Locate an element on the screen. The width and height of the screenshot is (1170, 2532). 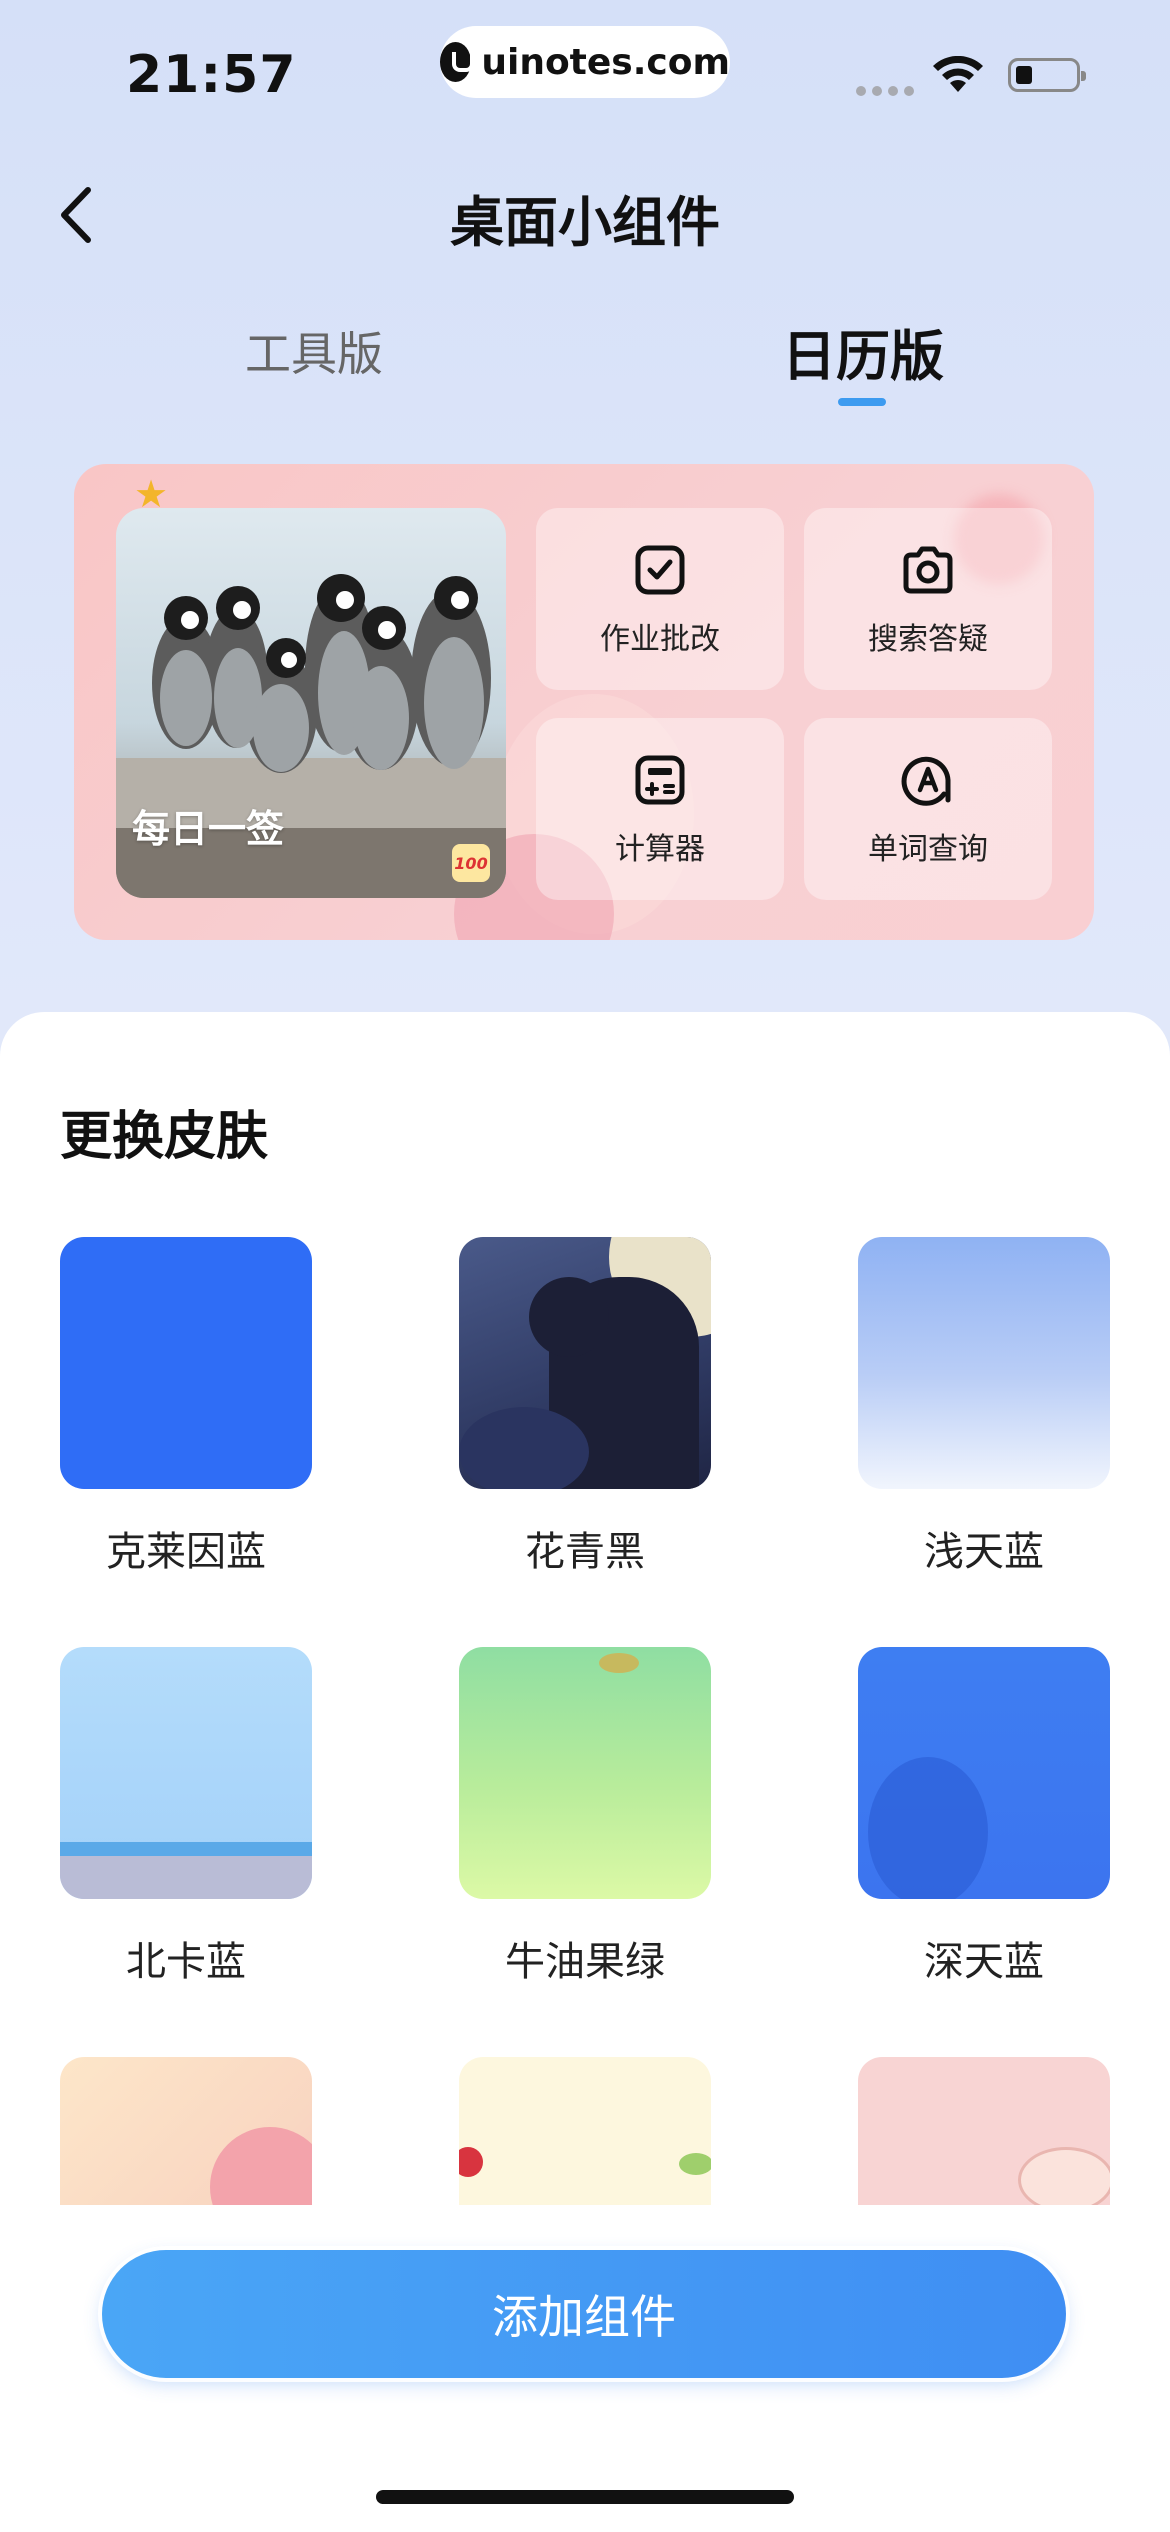
battery-icon is located at coordinates (1047, 75).